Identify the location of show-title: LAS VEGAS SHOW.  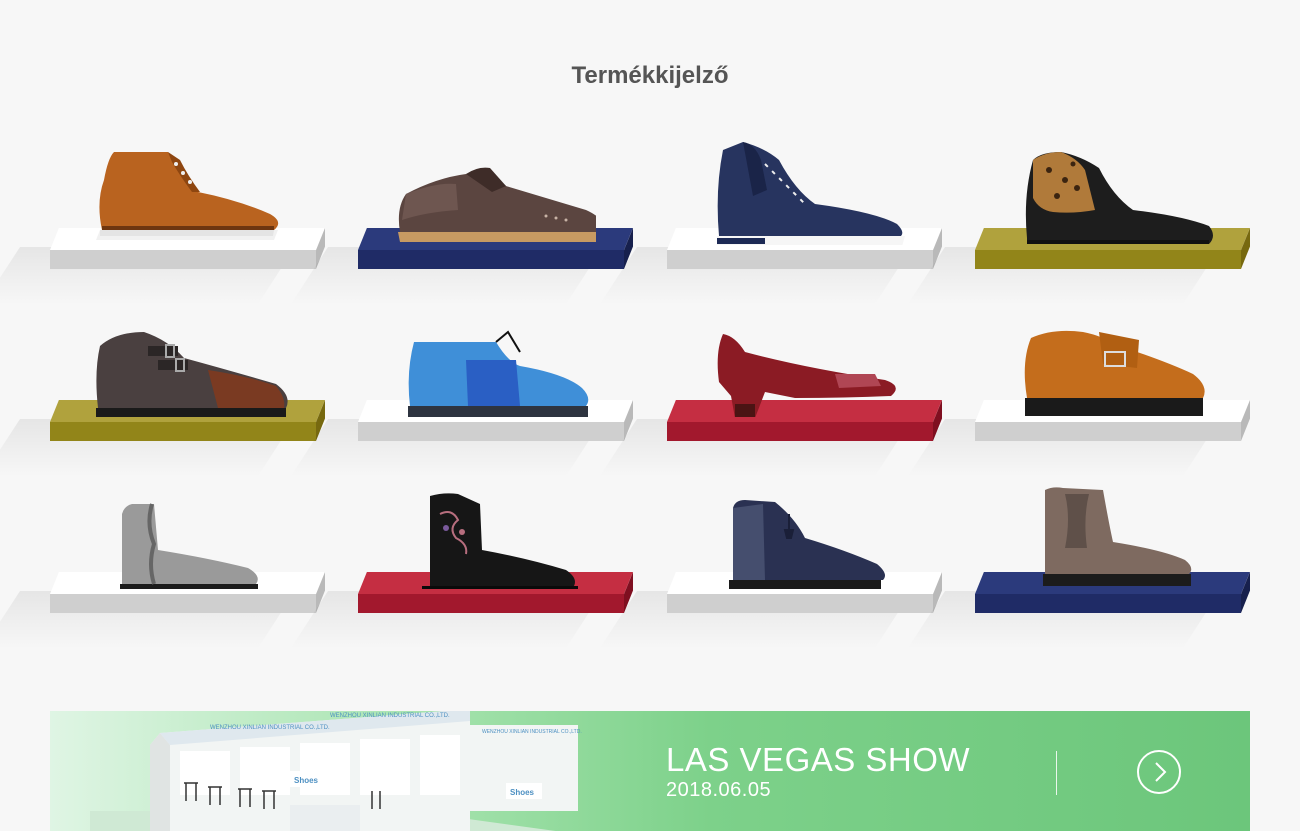
(818, 759).